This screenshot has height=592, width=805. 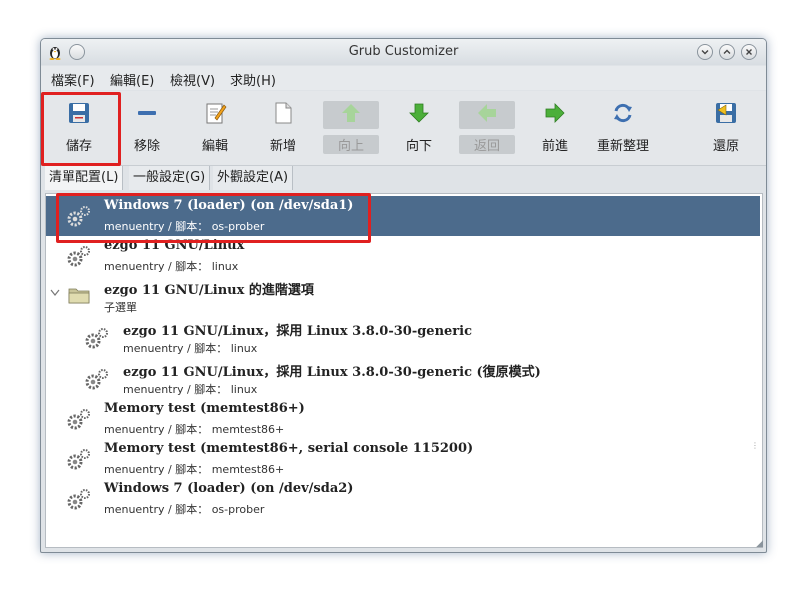 I want to click on forward-button: 前進, so click(x=555, y=129).